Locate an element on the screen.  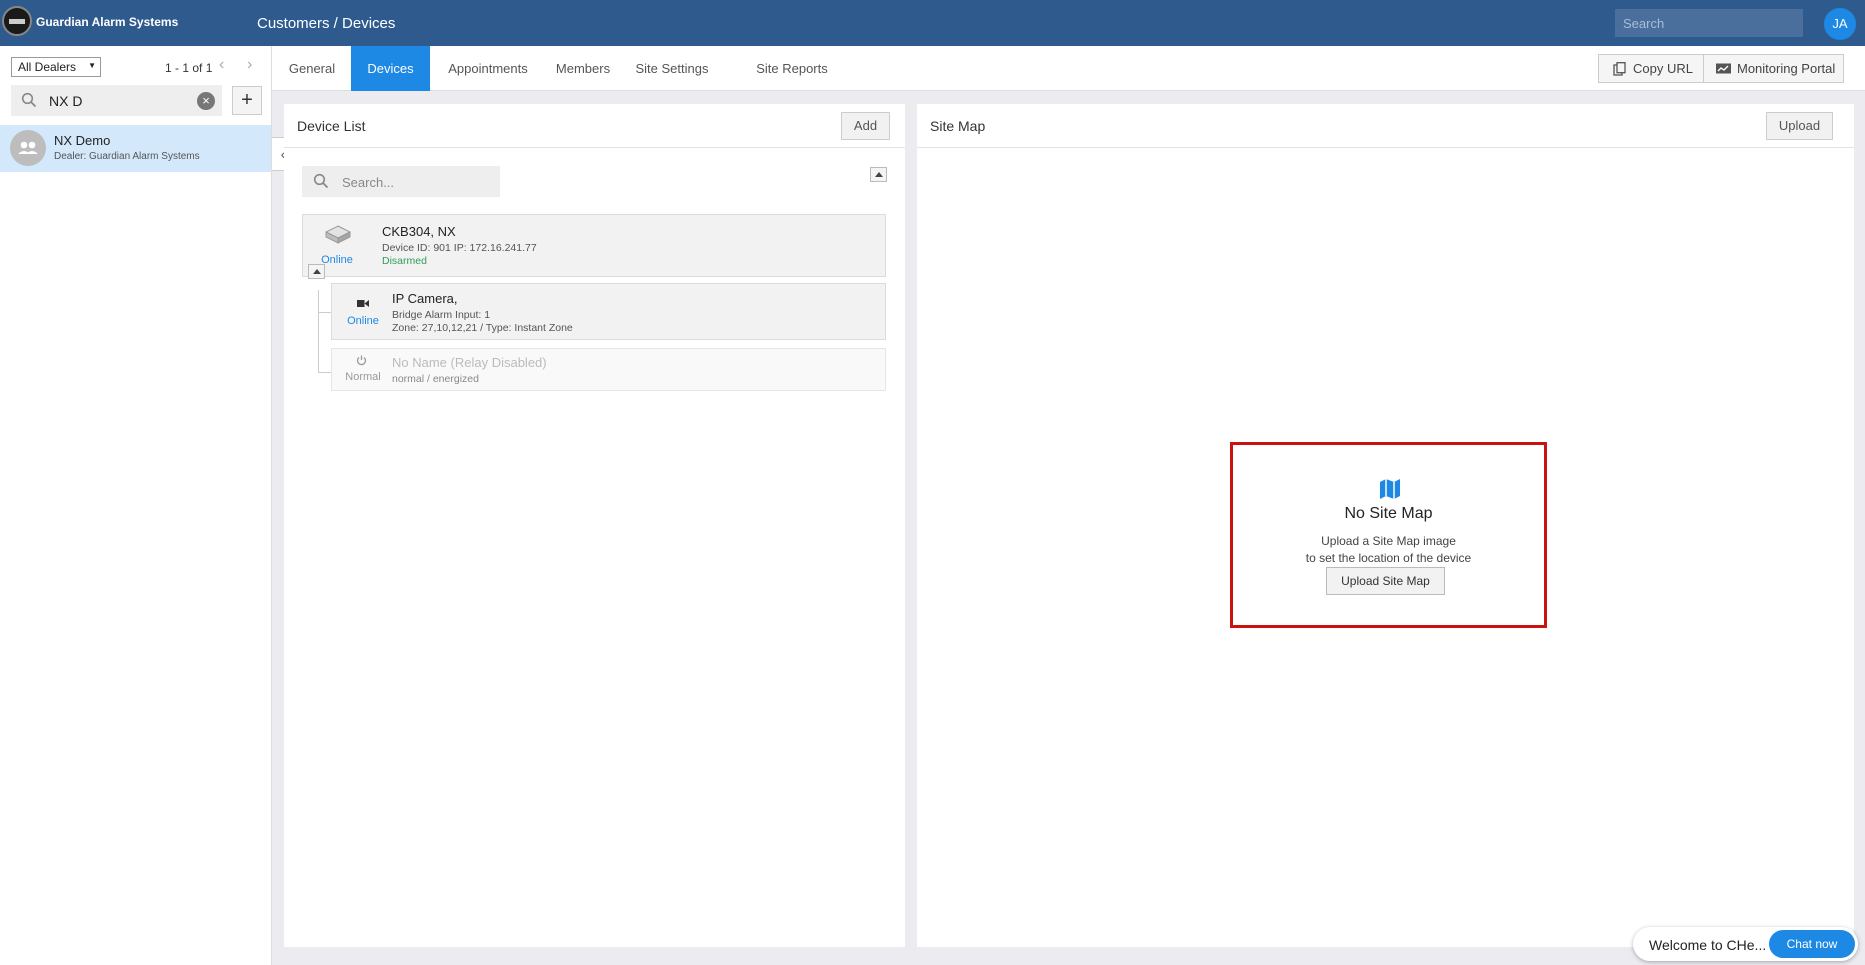
upload-site-map-button: Upload Site Map is located at coordinates (1385, 581).